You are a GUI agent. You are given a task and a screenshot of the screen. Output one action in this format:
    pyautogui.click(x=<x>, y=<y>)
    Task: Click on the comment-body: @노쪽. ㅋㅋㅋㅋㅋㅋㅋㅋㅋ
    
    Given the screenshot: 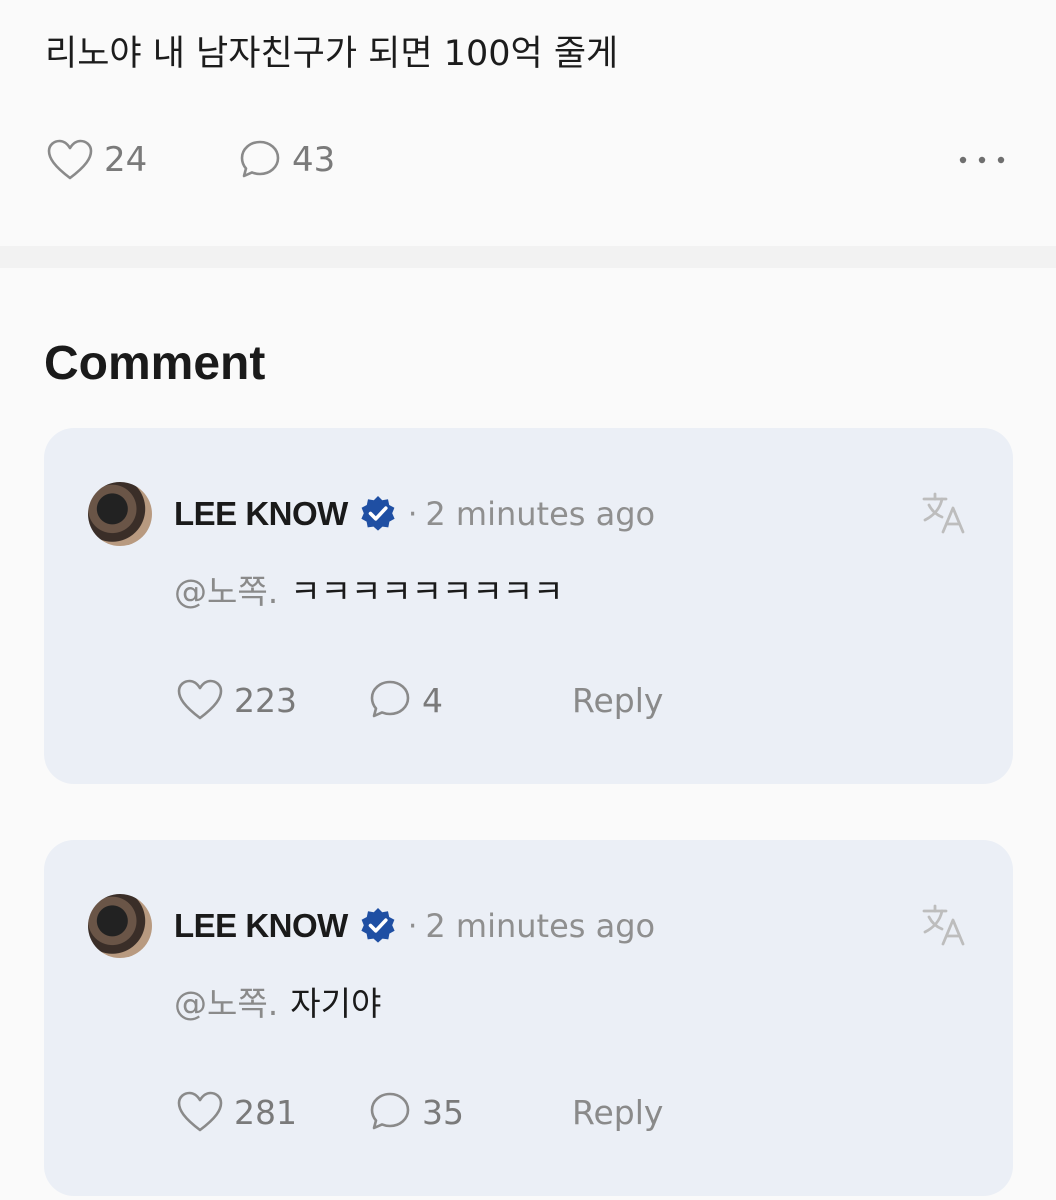 What is the action you would take?
    pyautogui.click(x=368, y=592)
    